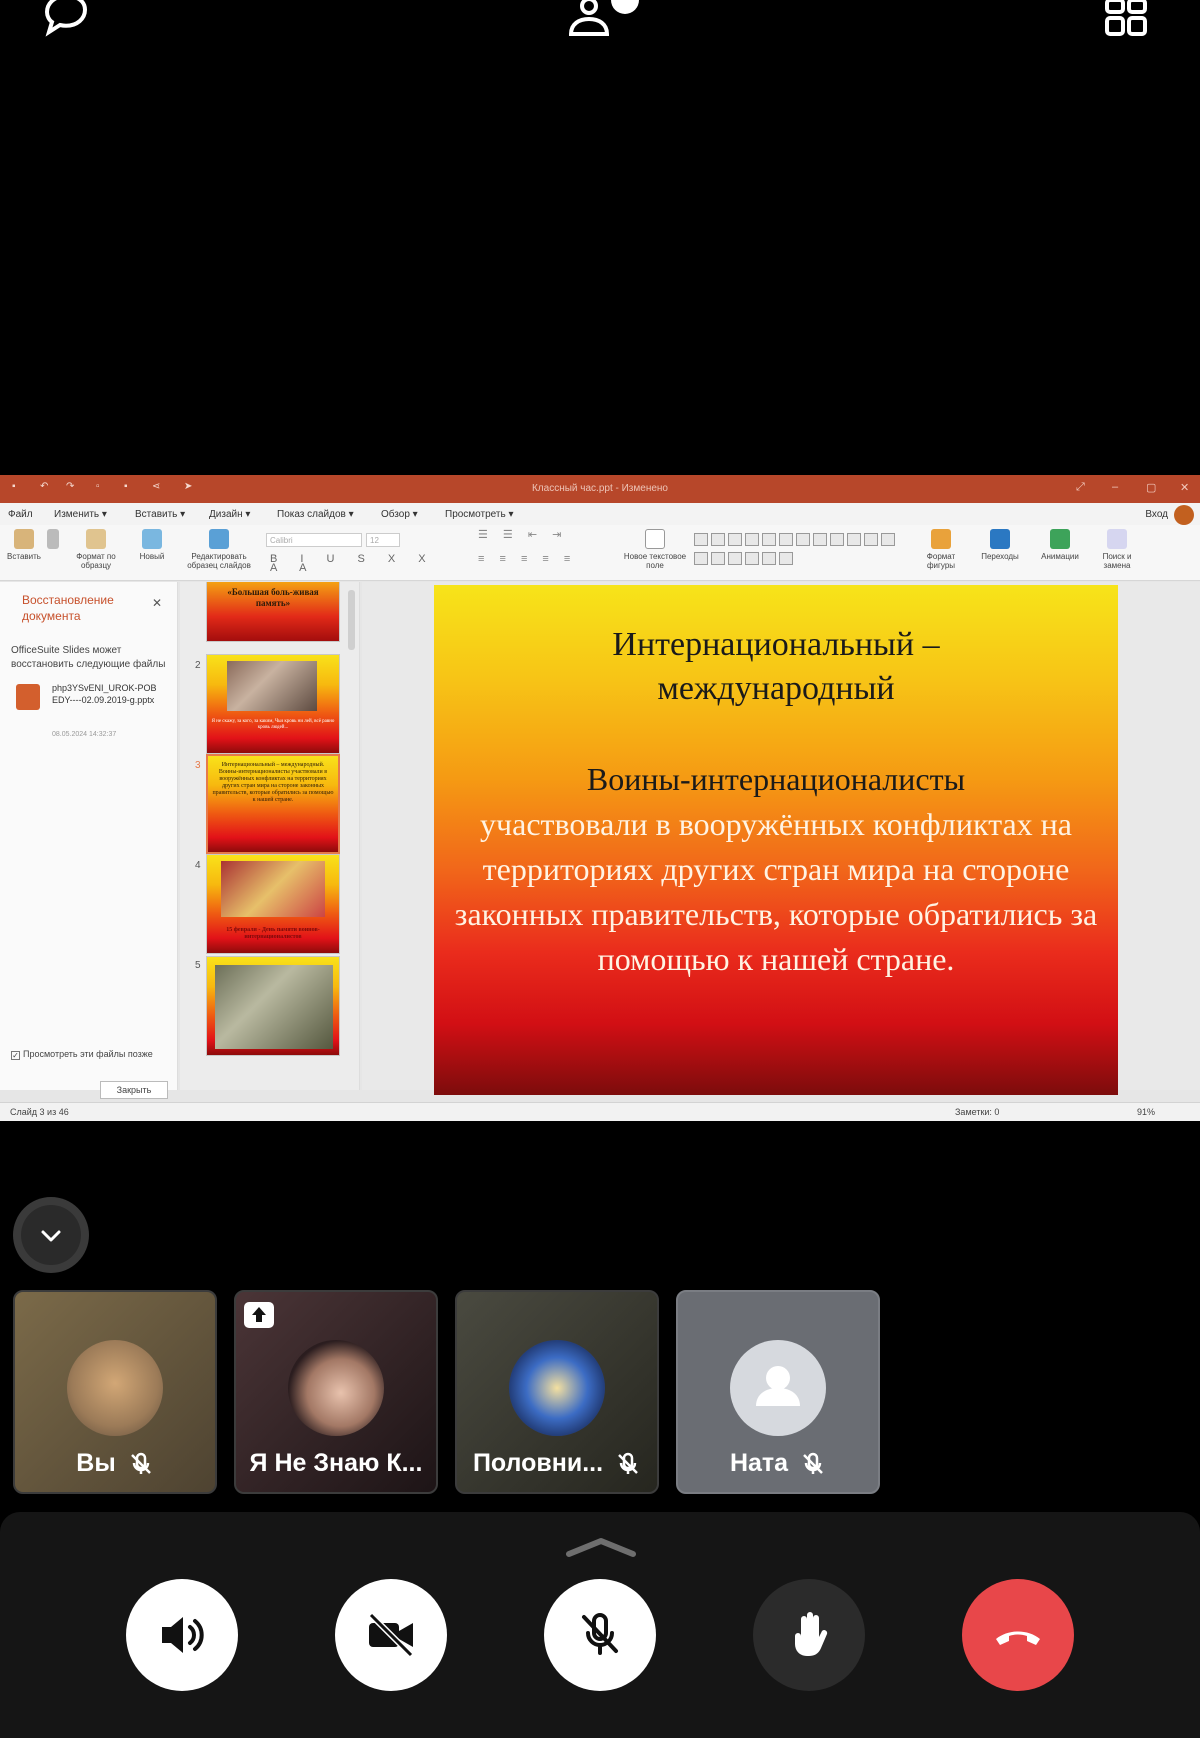 The width and height of the screenshot is (1200, 1738). Describe the element at coordinates (776, 779) in the screenshot. I see `slide-body-first-line: Воины-интернационалисты` at that location.